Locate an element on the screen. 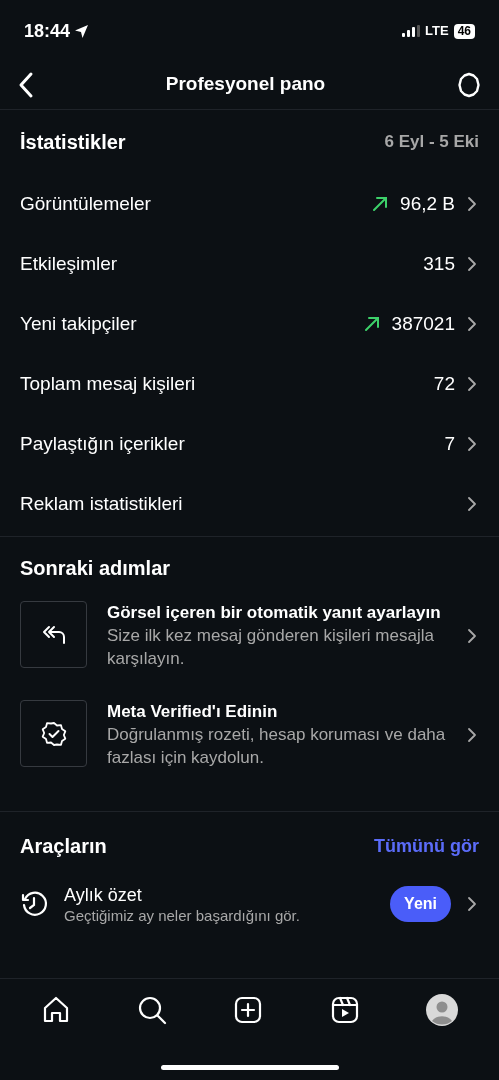  section-title: Araçların is located at coordinates (63, 846).